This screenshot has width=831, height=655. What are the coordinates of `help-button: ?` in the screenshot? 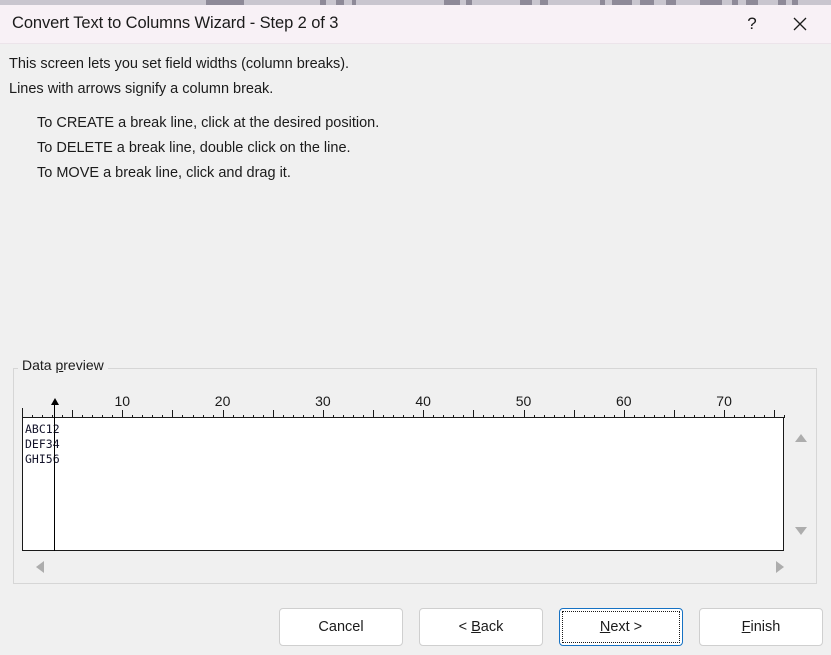 It's located at (752, 24).